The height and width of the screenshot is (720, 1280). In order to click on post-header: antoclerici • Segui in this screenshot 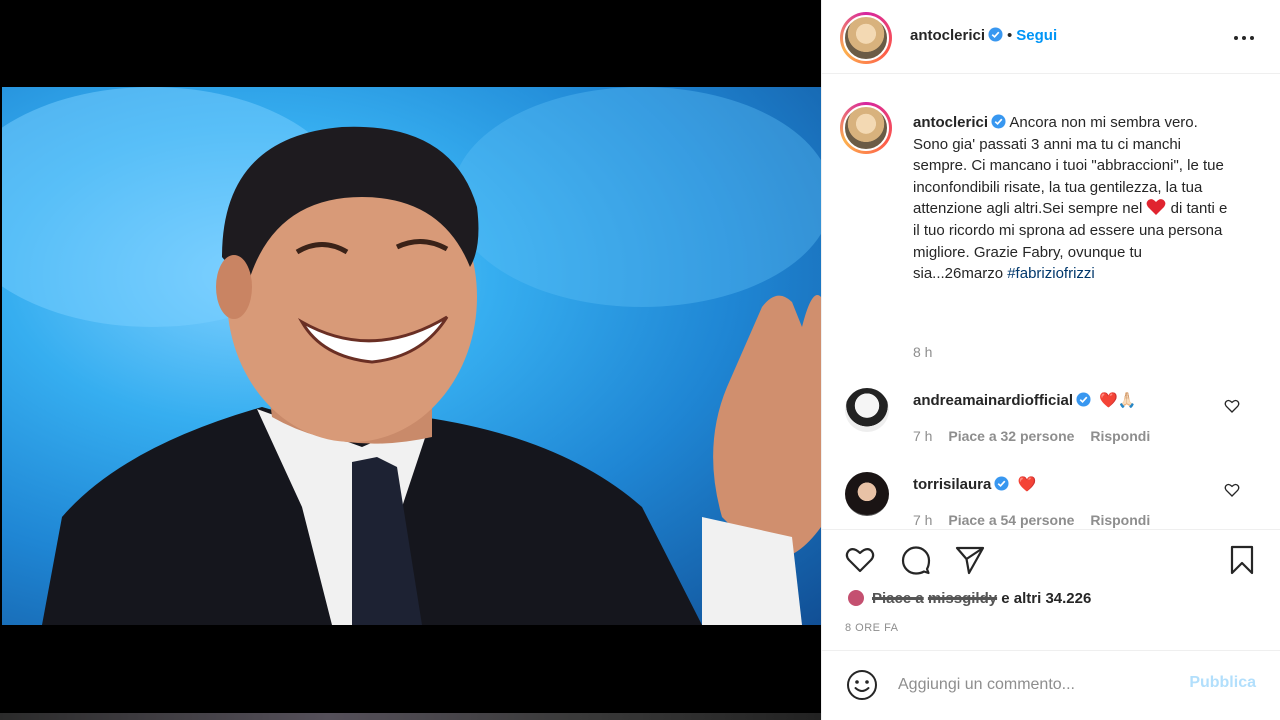, I will do `click(1051, 37)`.